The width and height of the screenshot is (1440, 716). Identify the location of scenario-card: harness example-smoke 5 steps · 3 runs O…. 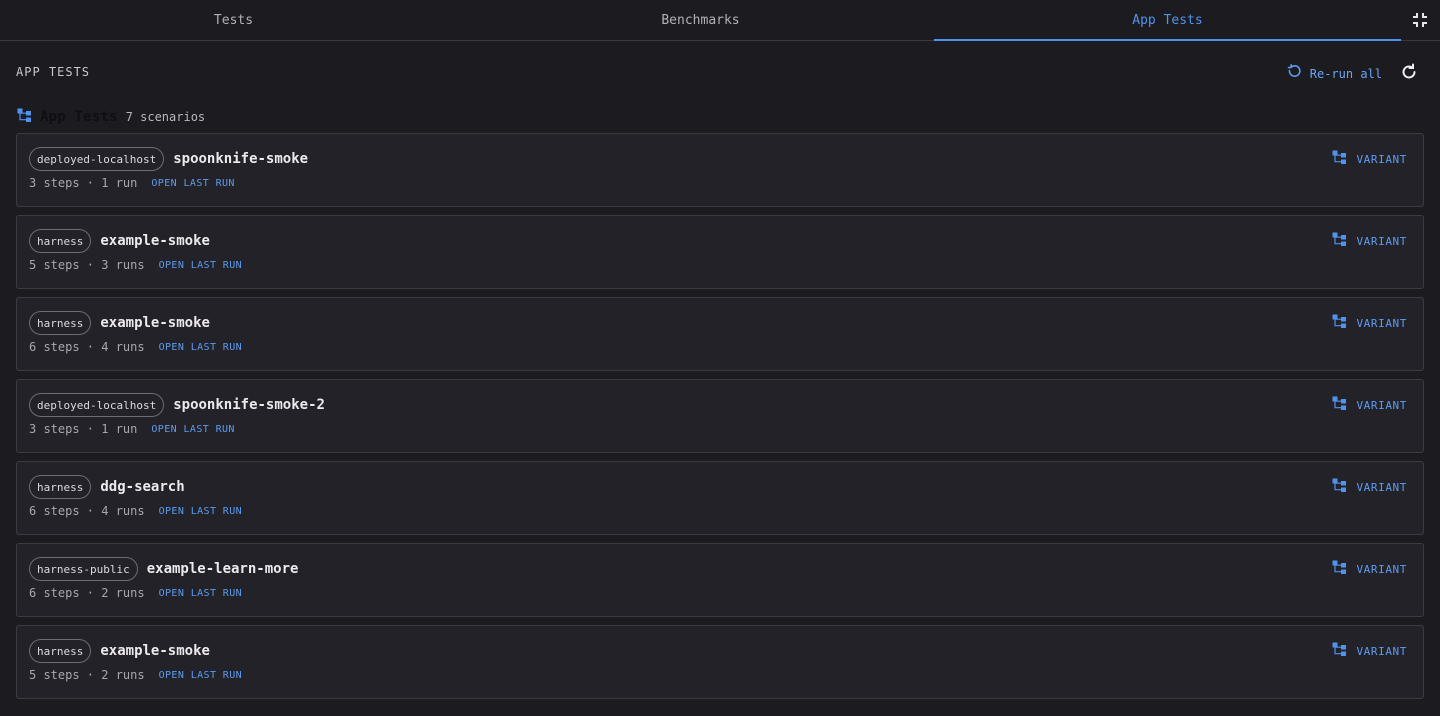
(720, 252).